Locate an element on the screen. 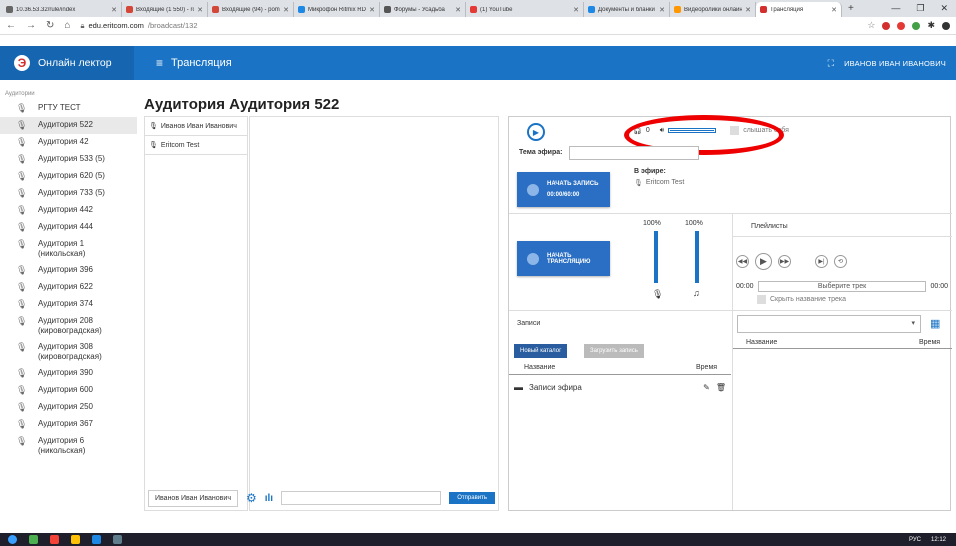 The width and height of the screenshot is (956, 546). forward-icon: → is located at coordinates (31, 25).